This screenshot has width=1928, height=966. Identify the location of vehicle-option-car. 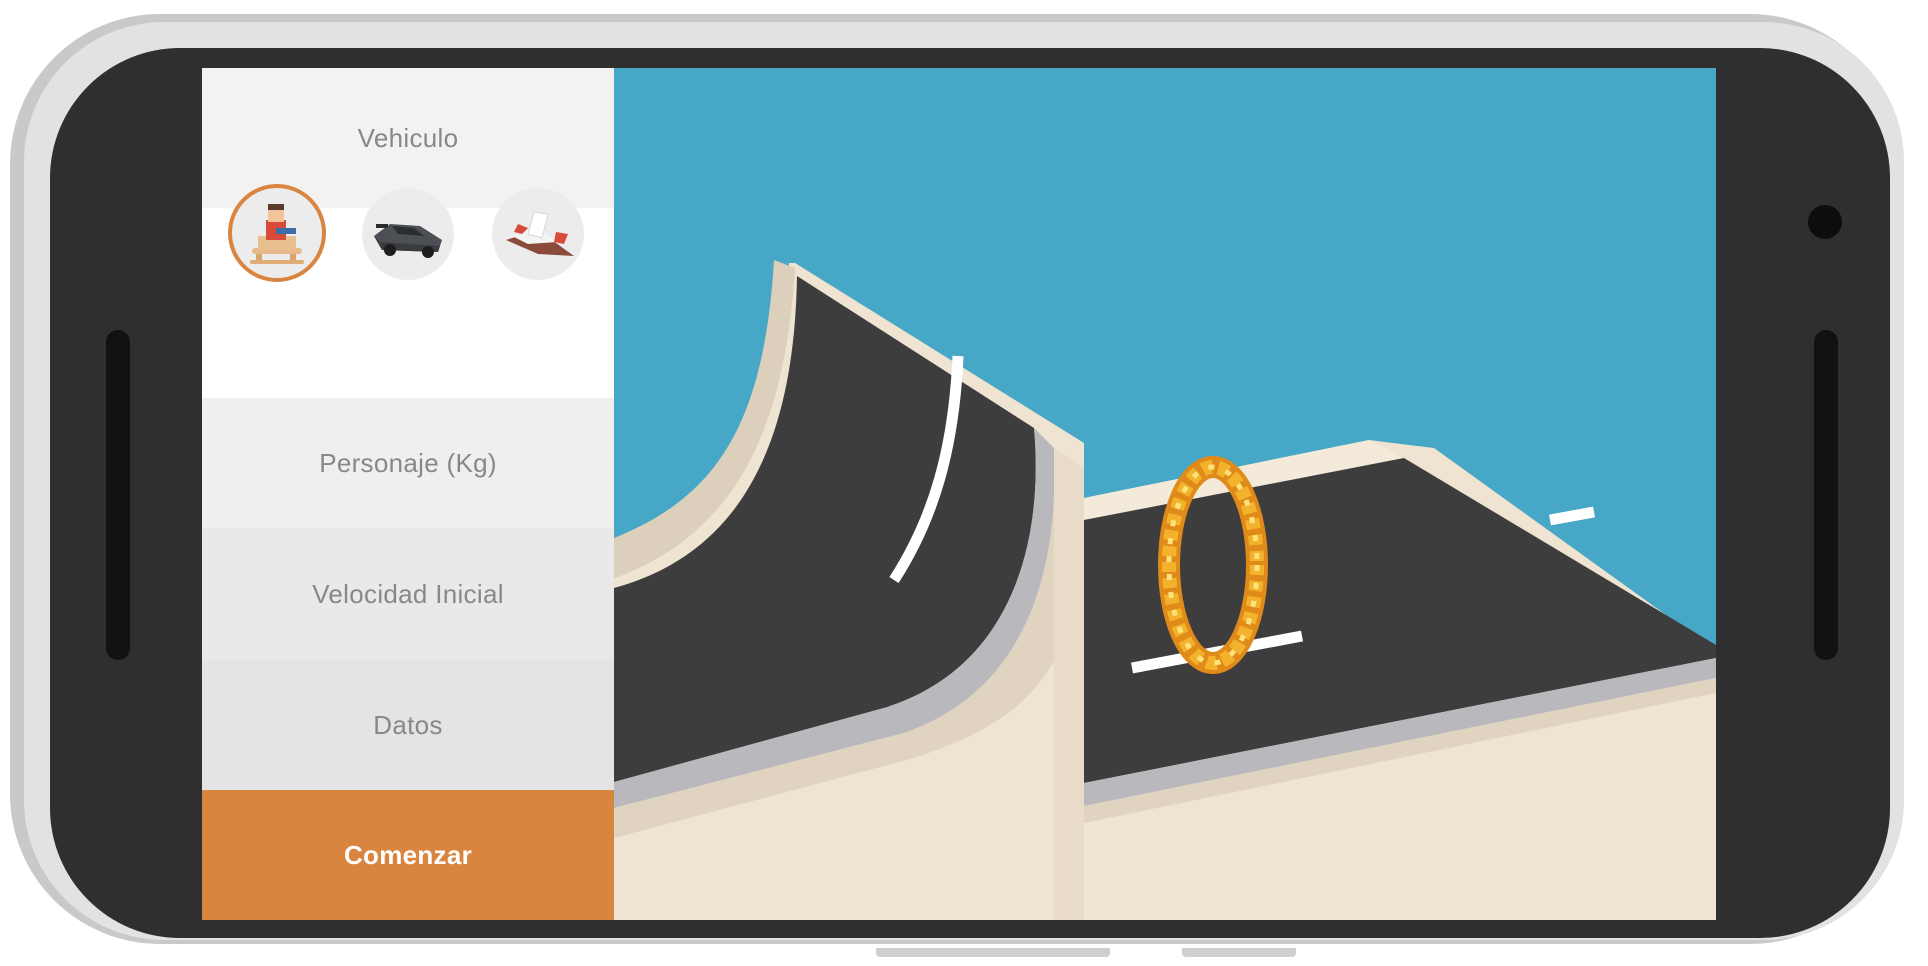
(408, 234).